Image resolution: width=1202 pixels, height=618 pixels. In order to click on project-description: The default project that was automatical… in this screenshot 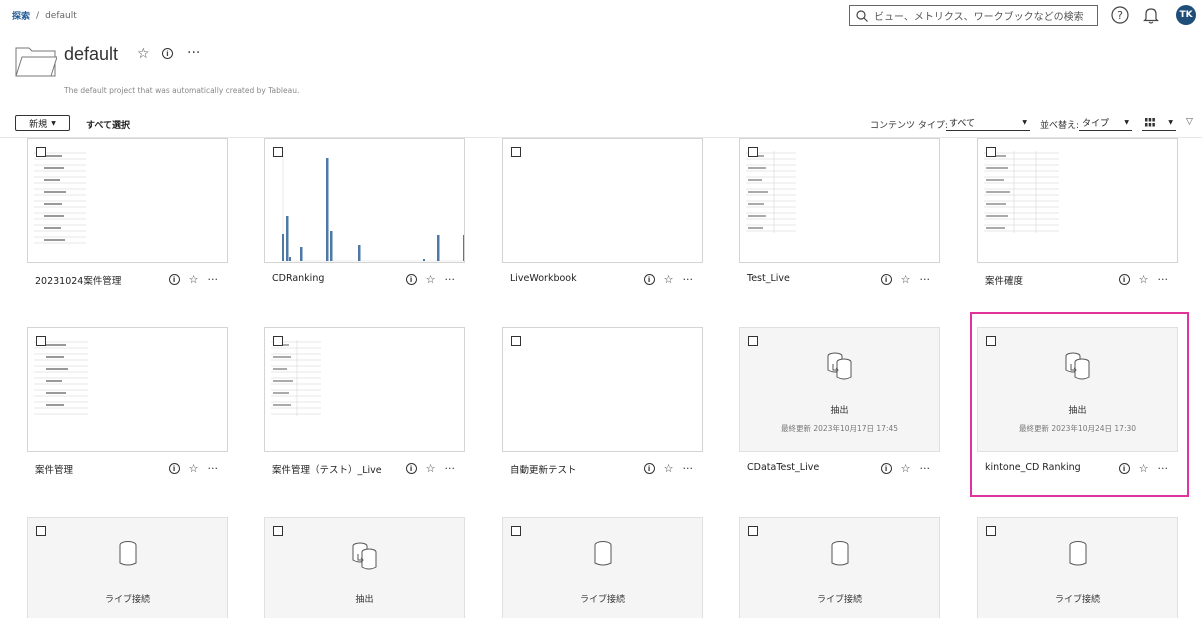, I will do `click(182, 90)`.